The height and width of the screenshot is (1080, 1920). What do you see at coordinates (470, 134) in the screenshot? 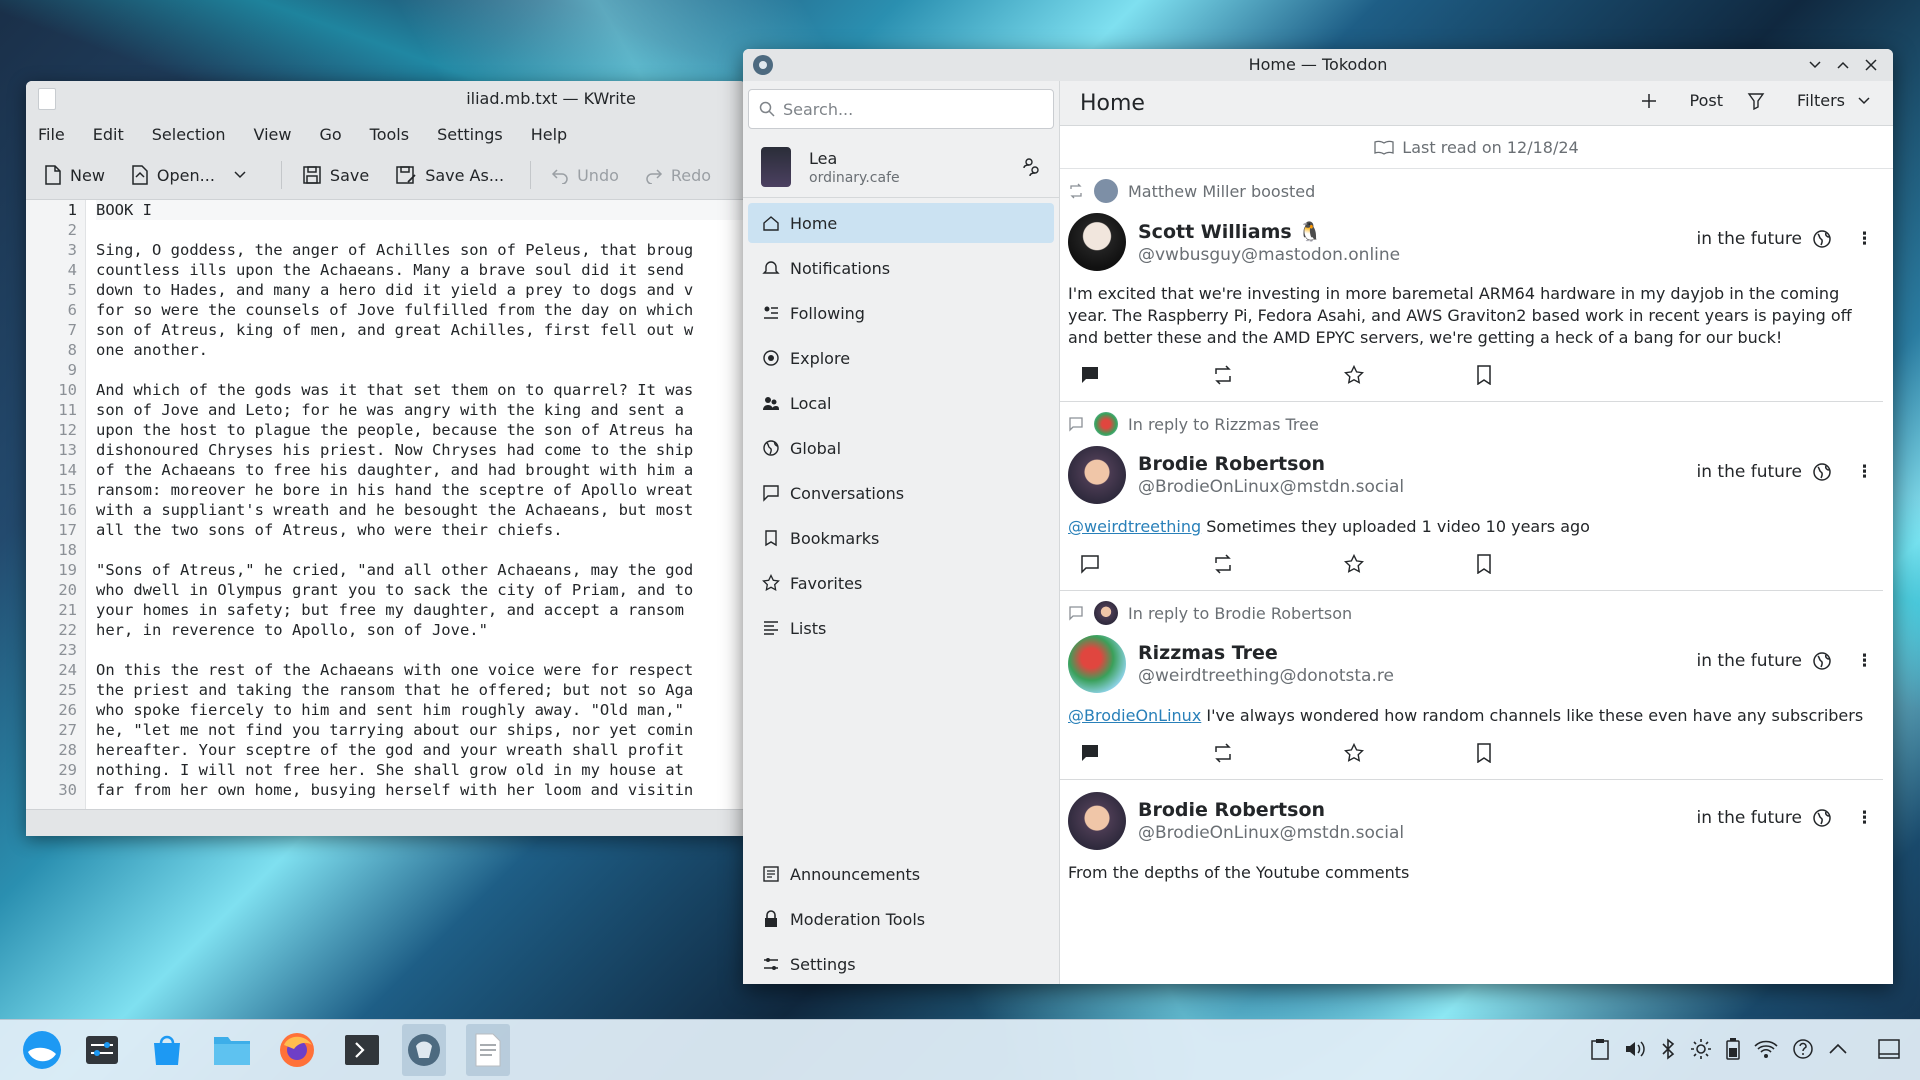
I see `menu-settings: Settings` at bounding box center [470, 134].